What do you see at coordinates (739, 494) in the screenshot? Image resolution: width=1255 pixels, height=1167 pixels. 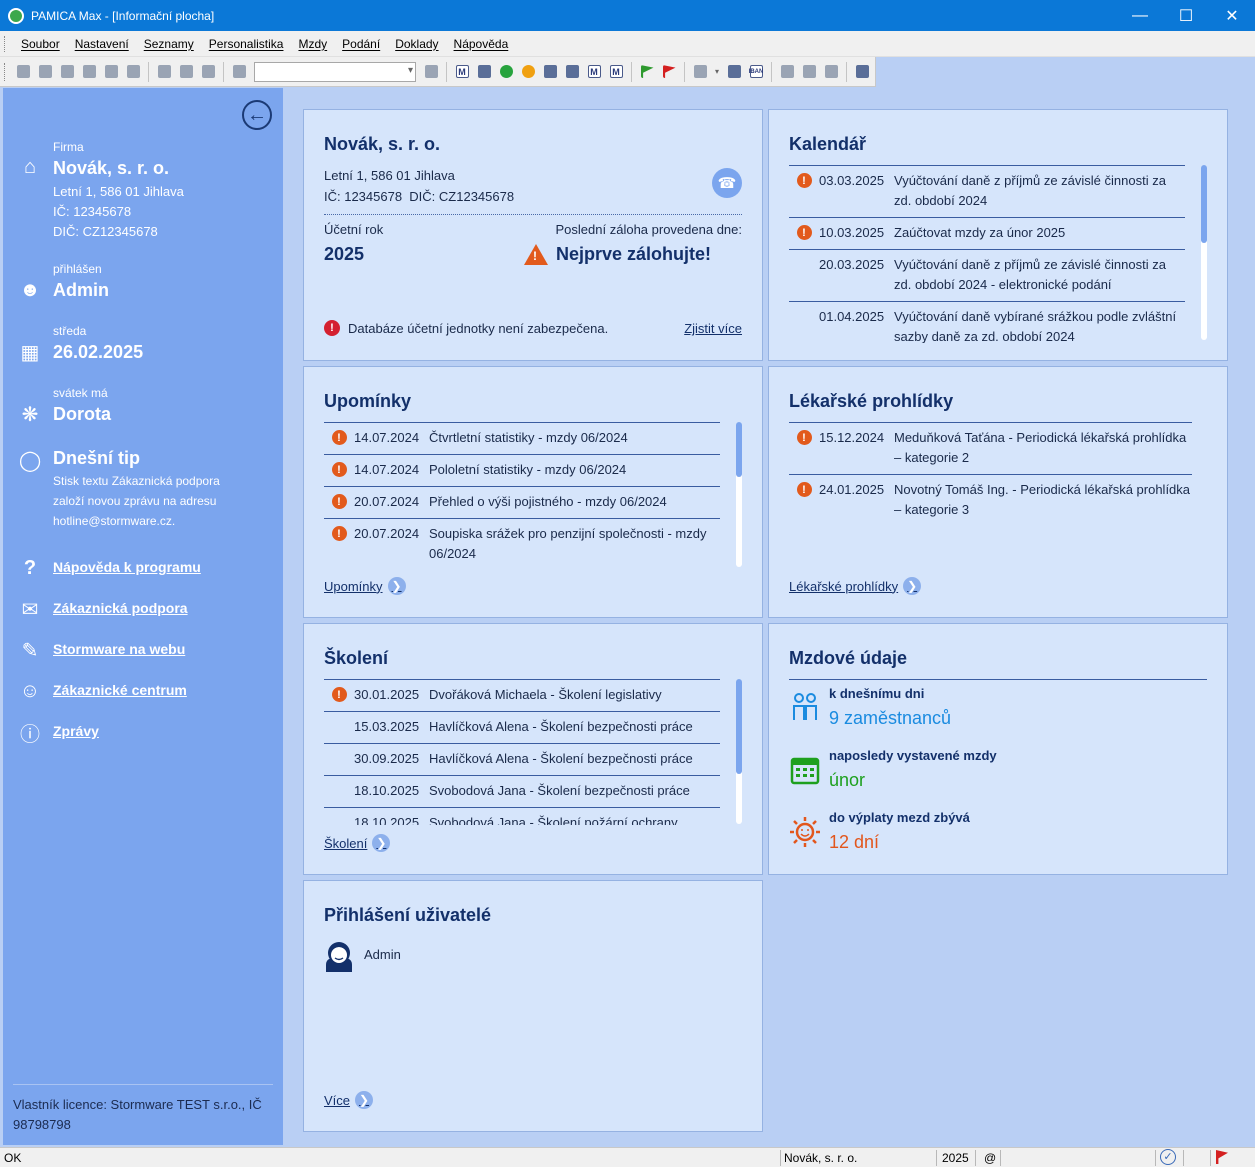 I see `reminders-scrollbar` at bounding box center [739, 494].